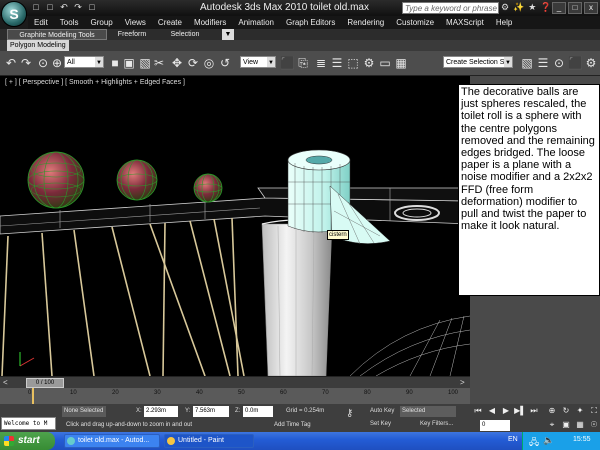 This screenshot has width=600, height=450. What do you see at coordinates (209, 441) in the screenshot?
I see `taskbar-item-paint: Untitled - Paint` at bounding box center [209, 441].